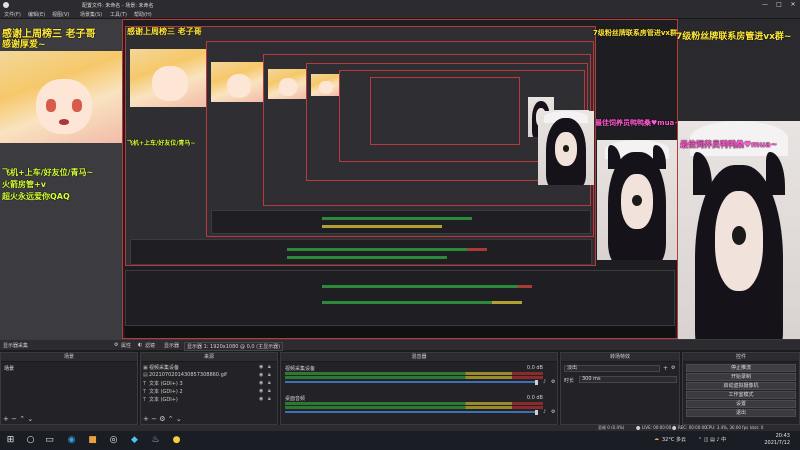  I want to click on steam-icon: ♨, so click(155, 440).